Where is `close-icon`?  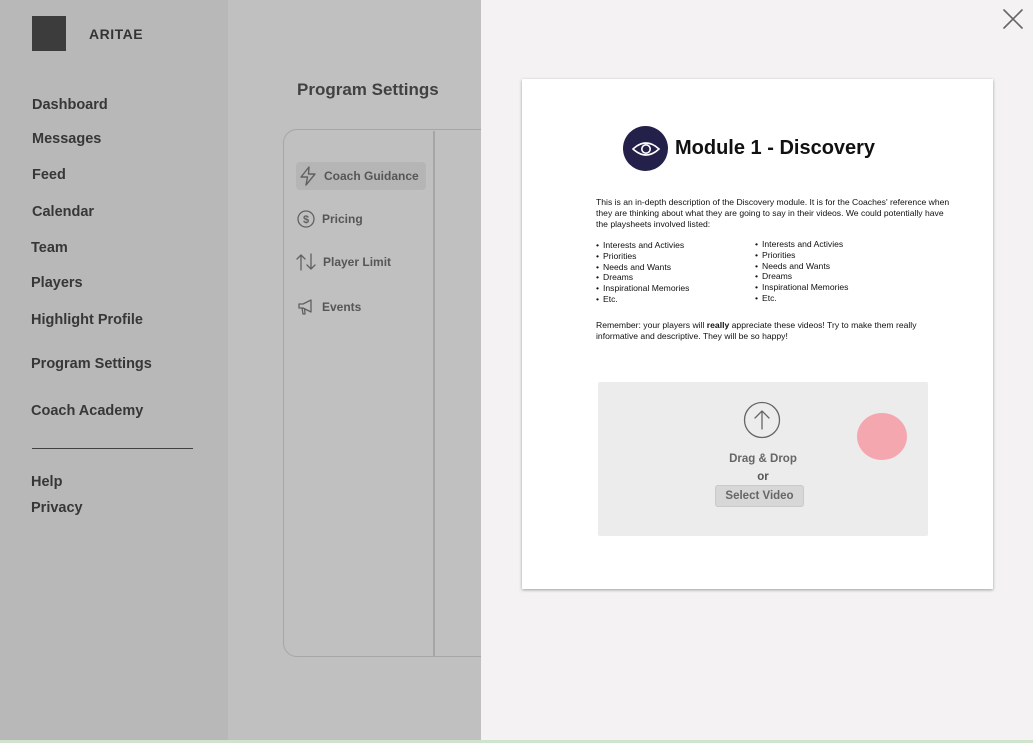 close-icon is located at coordinates (1013, 19).